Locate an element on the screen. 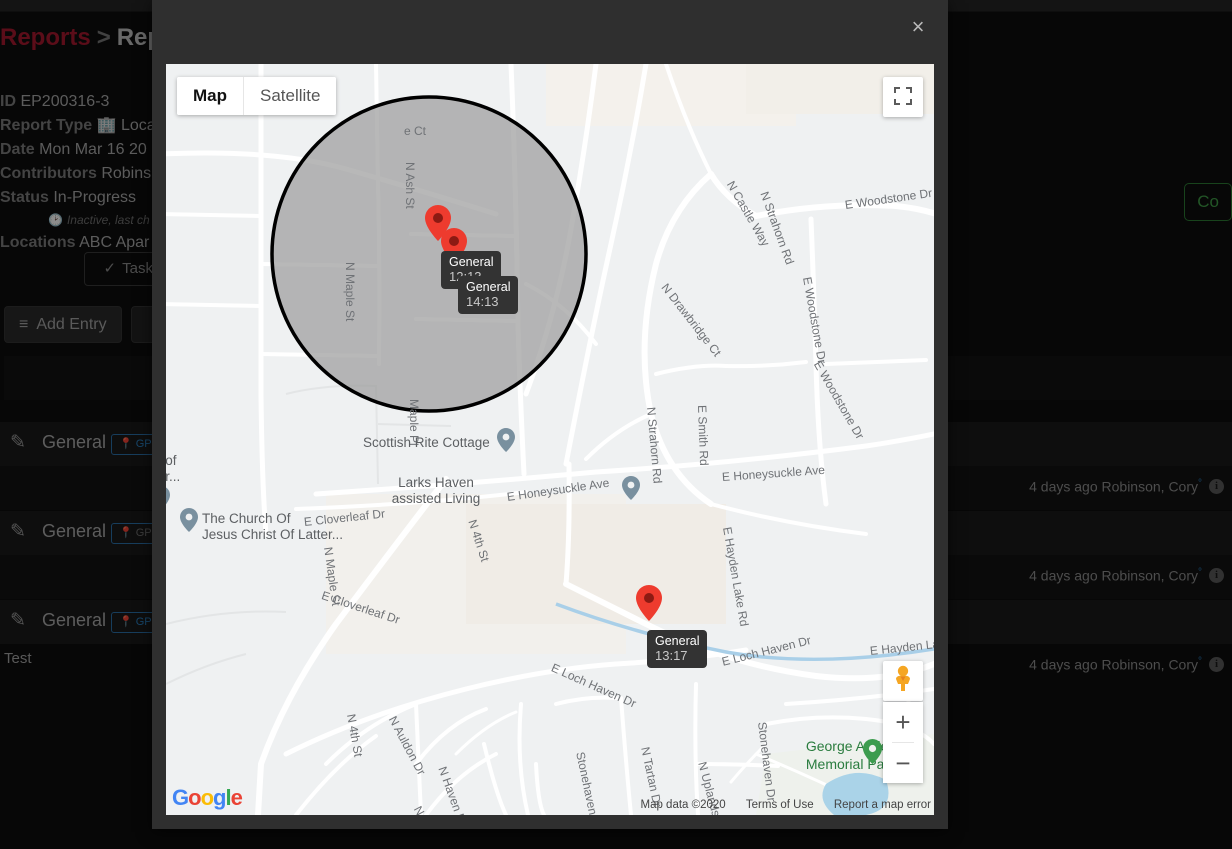  close-icon: × is located at coordinates (918, 27).